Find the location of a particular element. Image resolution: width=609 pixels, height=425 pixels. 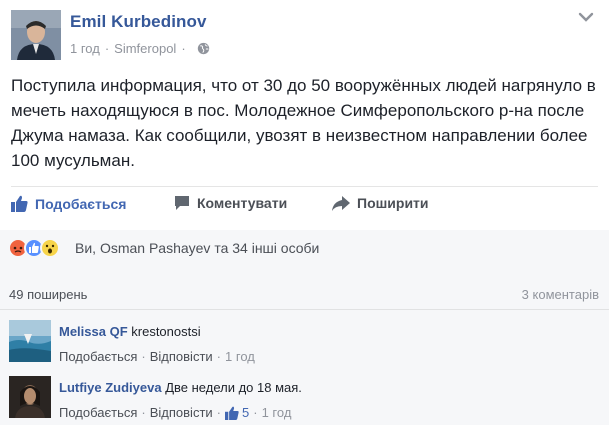

globe-icon is located at coordinates (203, 48).